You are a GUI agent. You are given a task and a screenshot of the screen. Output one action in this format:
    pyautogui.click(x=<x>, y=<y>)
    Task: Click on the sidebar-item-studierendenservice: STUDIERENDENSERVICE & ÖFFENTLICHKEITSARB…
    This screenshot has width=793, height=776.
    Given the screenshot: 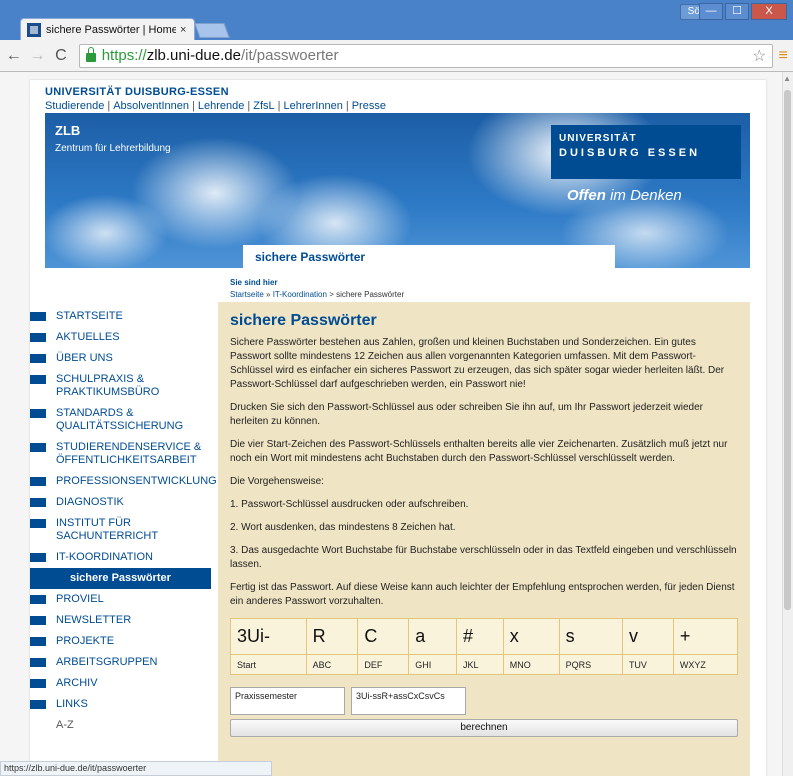 What is the action you would take?
    pyautogui.click(x=122, y=454)
    